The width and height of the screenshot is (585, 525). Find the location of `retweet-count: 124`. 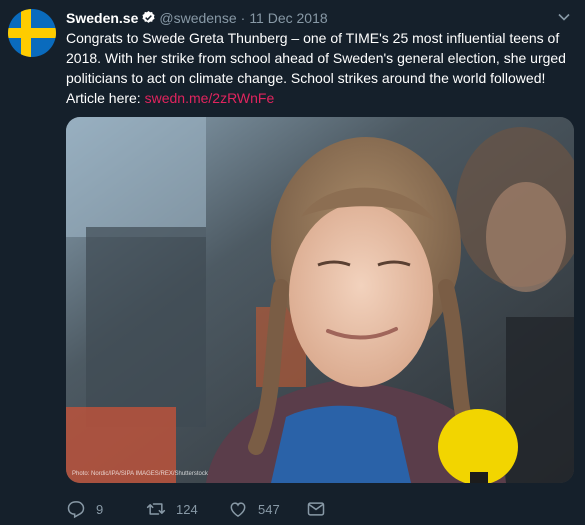

retweet-count: 124 is located at coordinates (187, 509).